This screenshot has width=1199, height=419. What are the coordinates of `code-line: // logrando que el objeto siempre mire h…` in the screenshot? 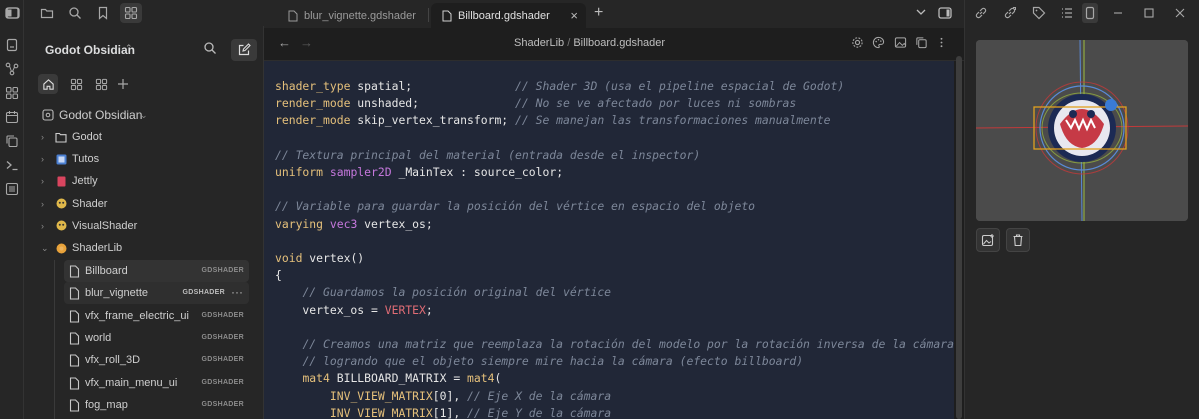 It's located at (539, 361).